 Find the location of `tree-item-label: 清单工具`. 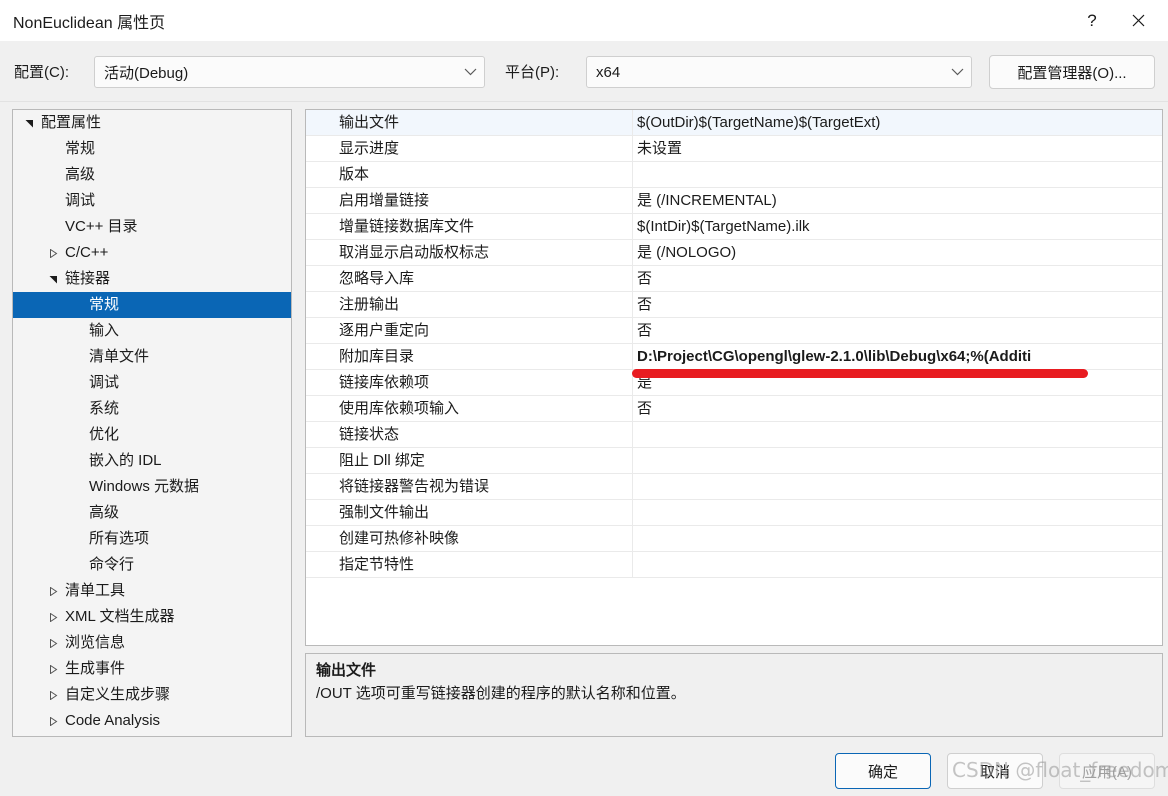

tree-item-label: 清单工具 is located at coordinates (95, 590).